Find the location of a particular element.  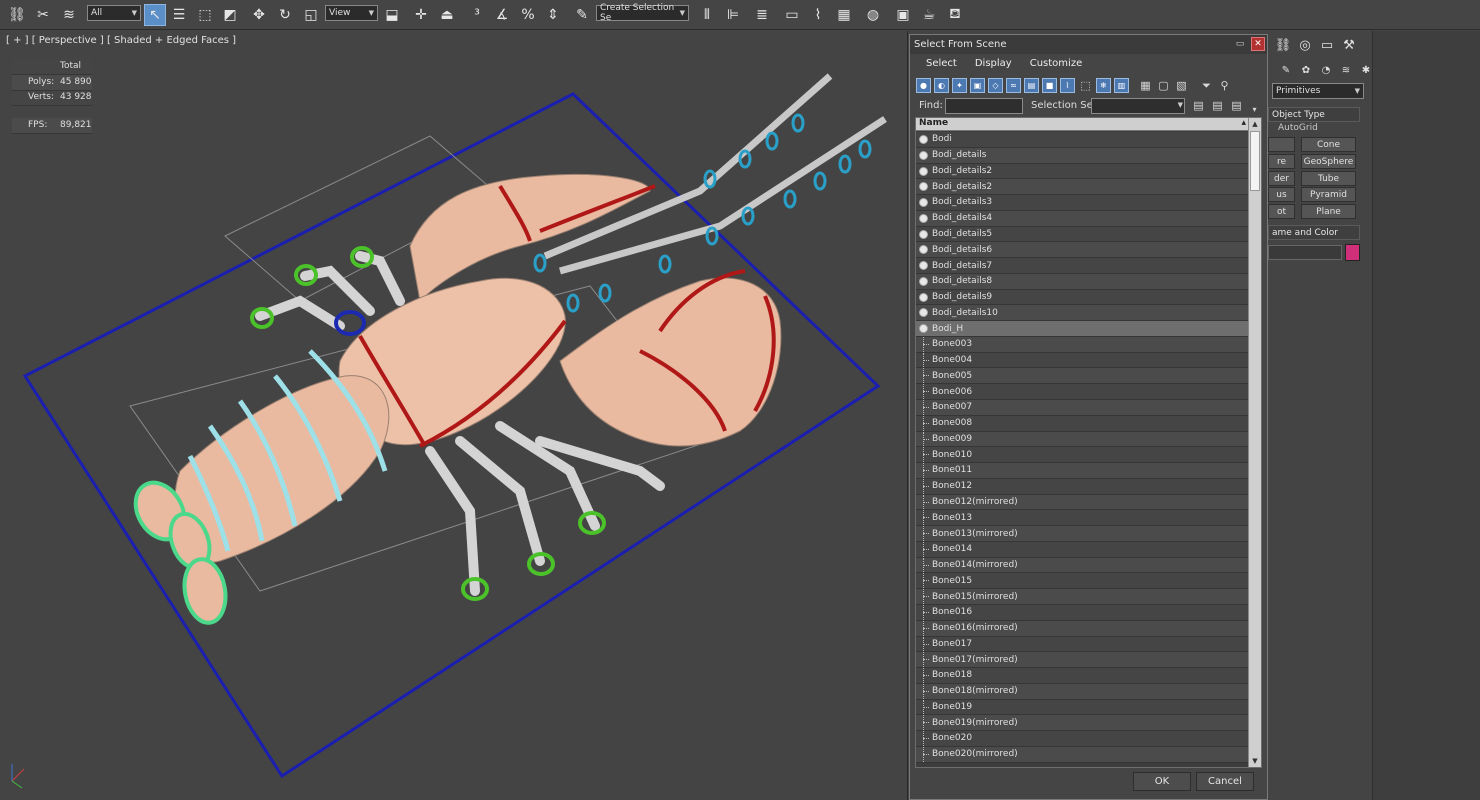

list-item: Bone011 is located at coordinates (1082, 471).